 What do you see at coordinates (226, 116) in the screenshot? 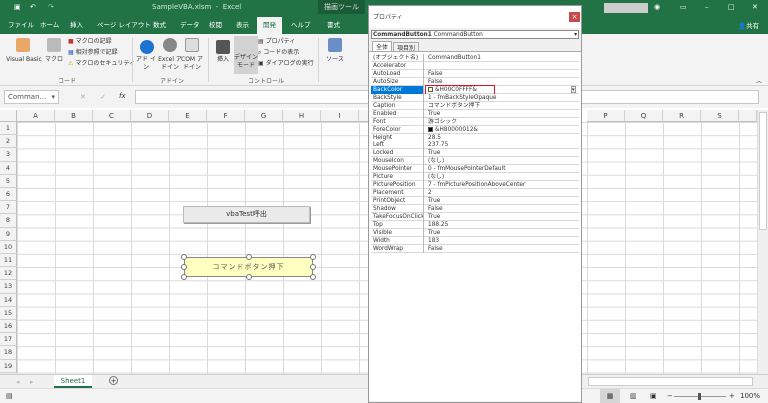
I see `column-header: F` at bounding box center [226, 116].